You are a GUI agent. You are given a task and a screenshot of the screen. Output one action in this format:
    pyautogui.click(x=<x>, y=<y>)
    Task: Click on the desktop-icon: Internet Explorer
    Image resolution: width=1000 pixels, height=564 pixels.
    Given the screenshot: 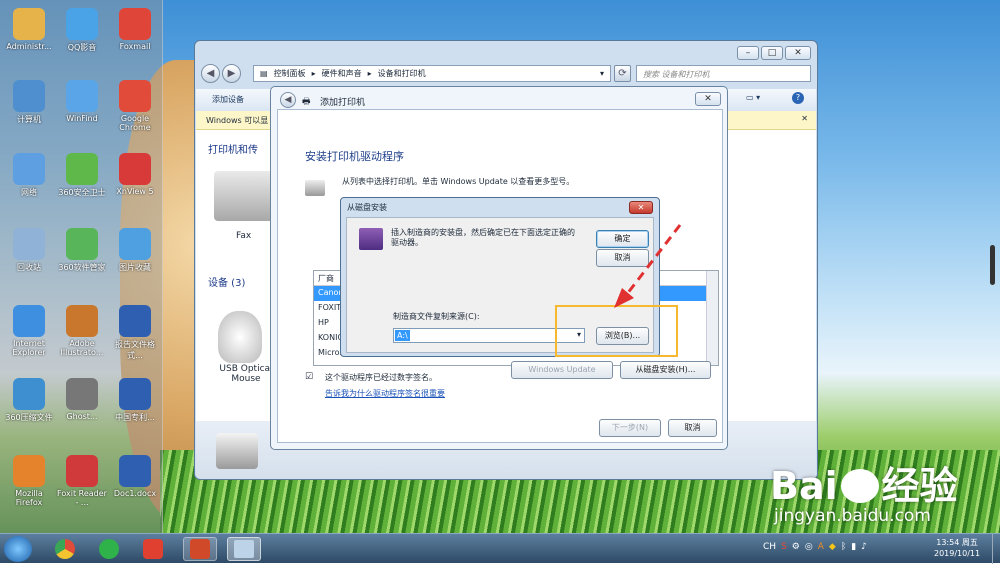 What is the action you would take?
    pyautogui.click(x=29, y=331)
    